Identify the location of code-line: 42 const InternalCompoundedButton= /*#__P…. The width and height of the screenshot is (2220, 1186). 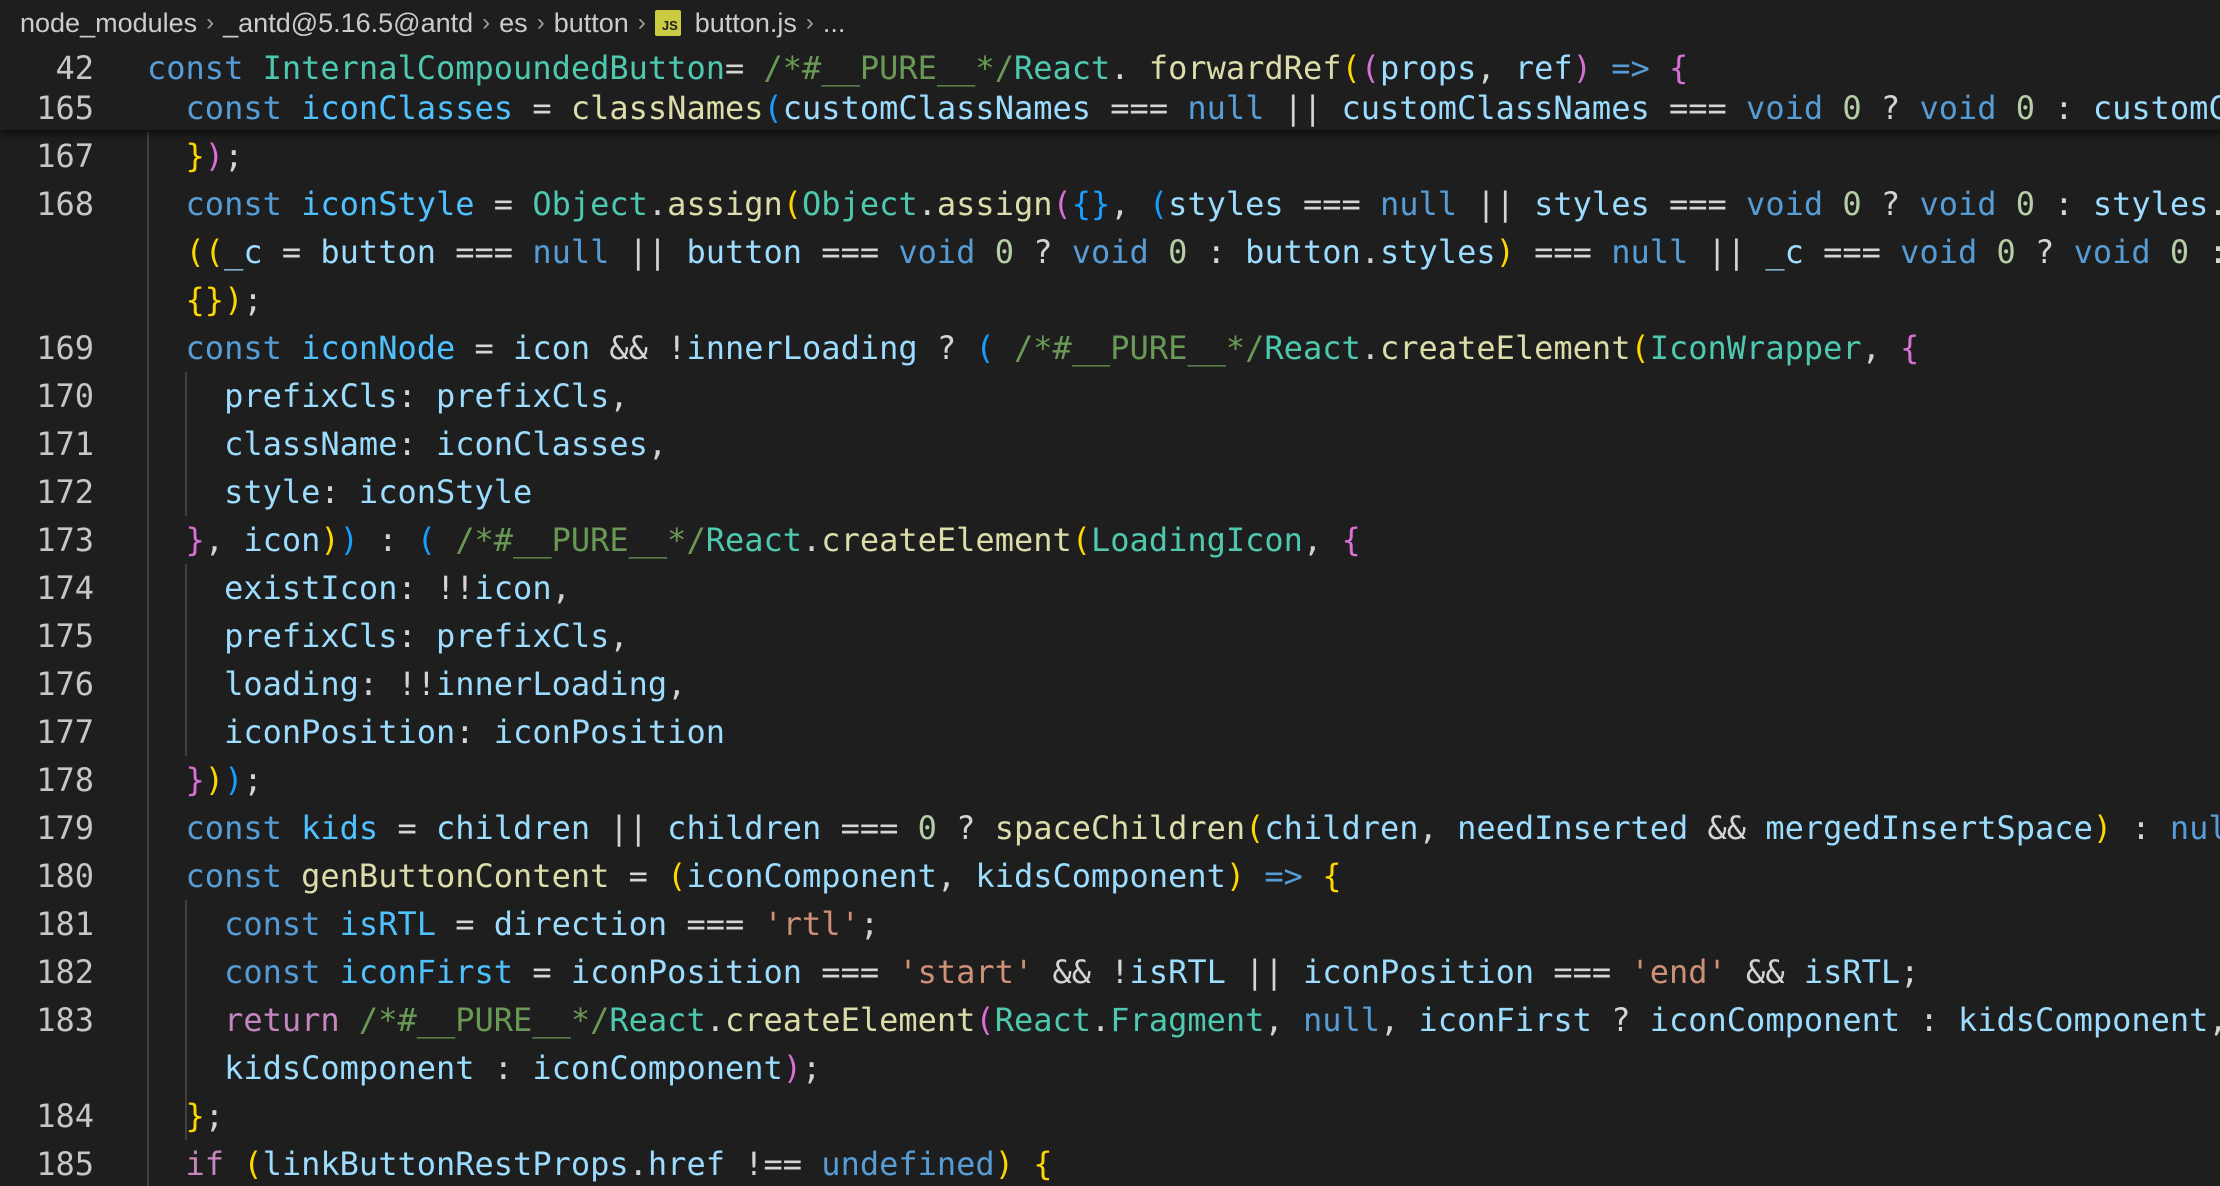
(1110, 68).